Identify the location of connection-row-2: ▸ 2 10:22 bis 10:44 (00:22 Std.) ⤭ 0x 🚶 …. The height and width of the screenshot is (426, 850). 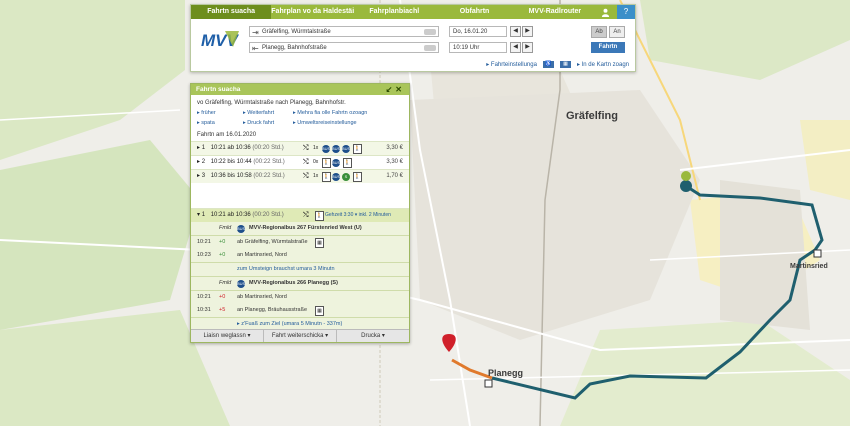
(300, 162).